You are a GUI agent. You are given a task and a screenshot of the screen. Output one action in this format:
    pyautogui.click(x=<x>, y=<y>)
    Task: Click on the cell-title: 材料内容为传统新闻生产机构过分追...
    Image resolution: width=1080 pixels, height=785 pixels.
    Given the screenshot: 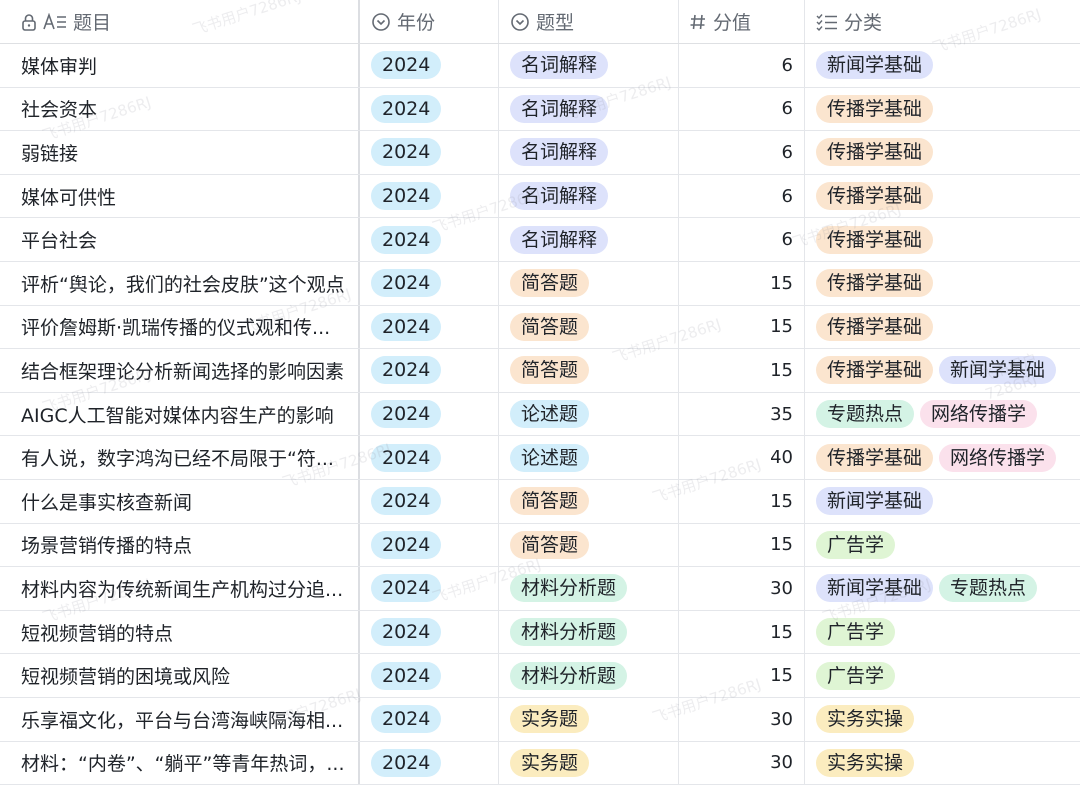 What is the action you would take?
    pyautogui.click(x=180, y=588)
    